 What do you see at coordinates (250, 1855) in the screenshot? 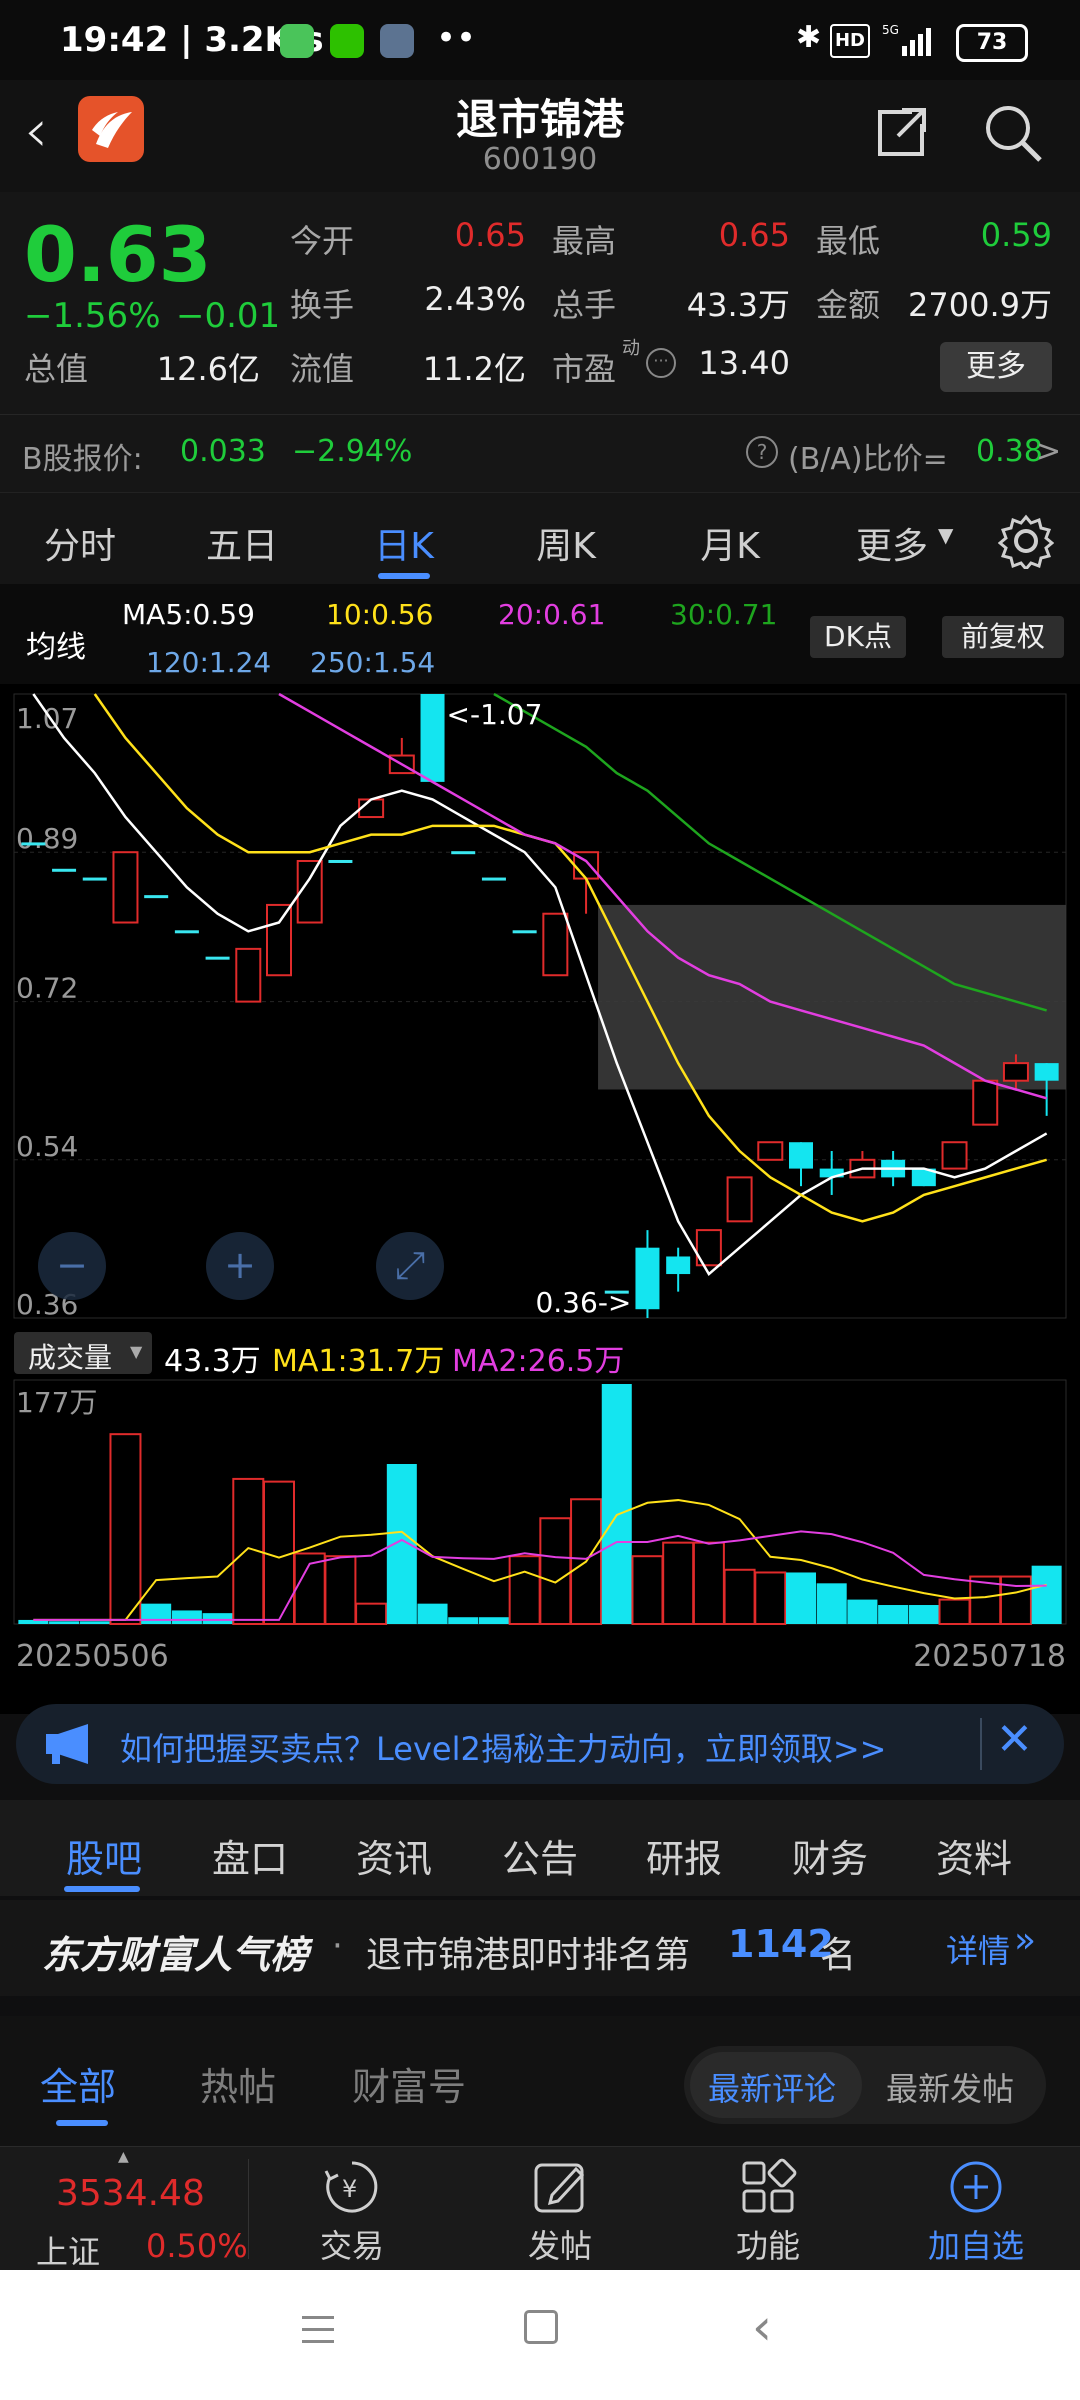
I see `tab-order-book: 盘口` at bounding box center [250, 1855].